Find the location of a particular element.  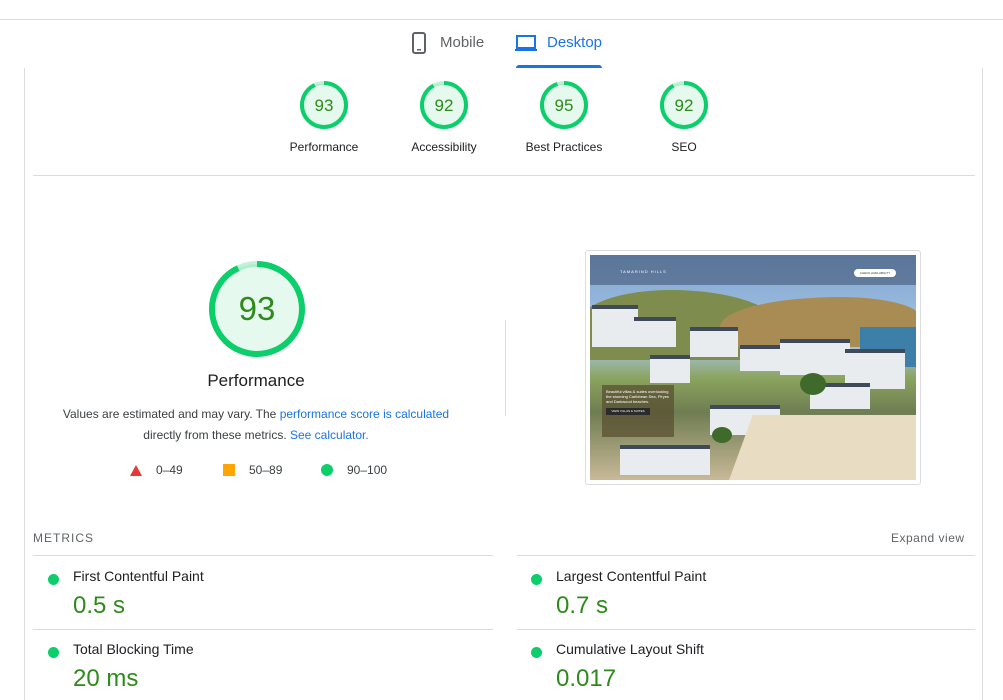

beach-shape is located at coordinates (821, 447).